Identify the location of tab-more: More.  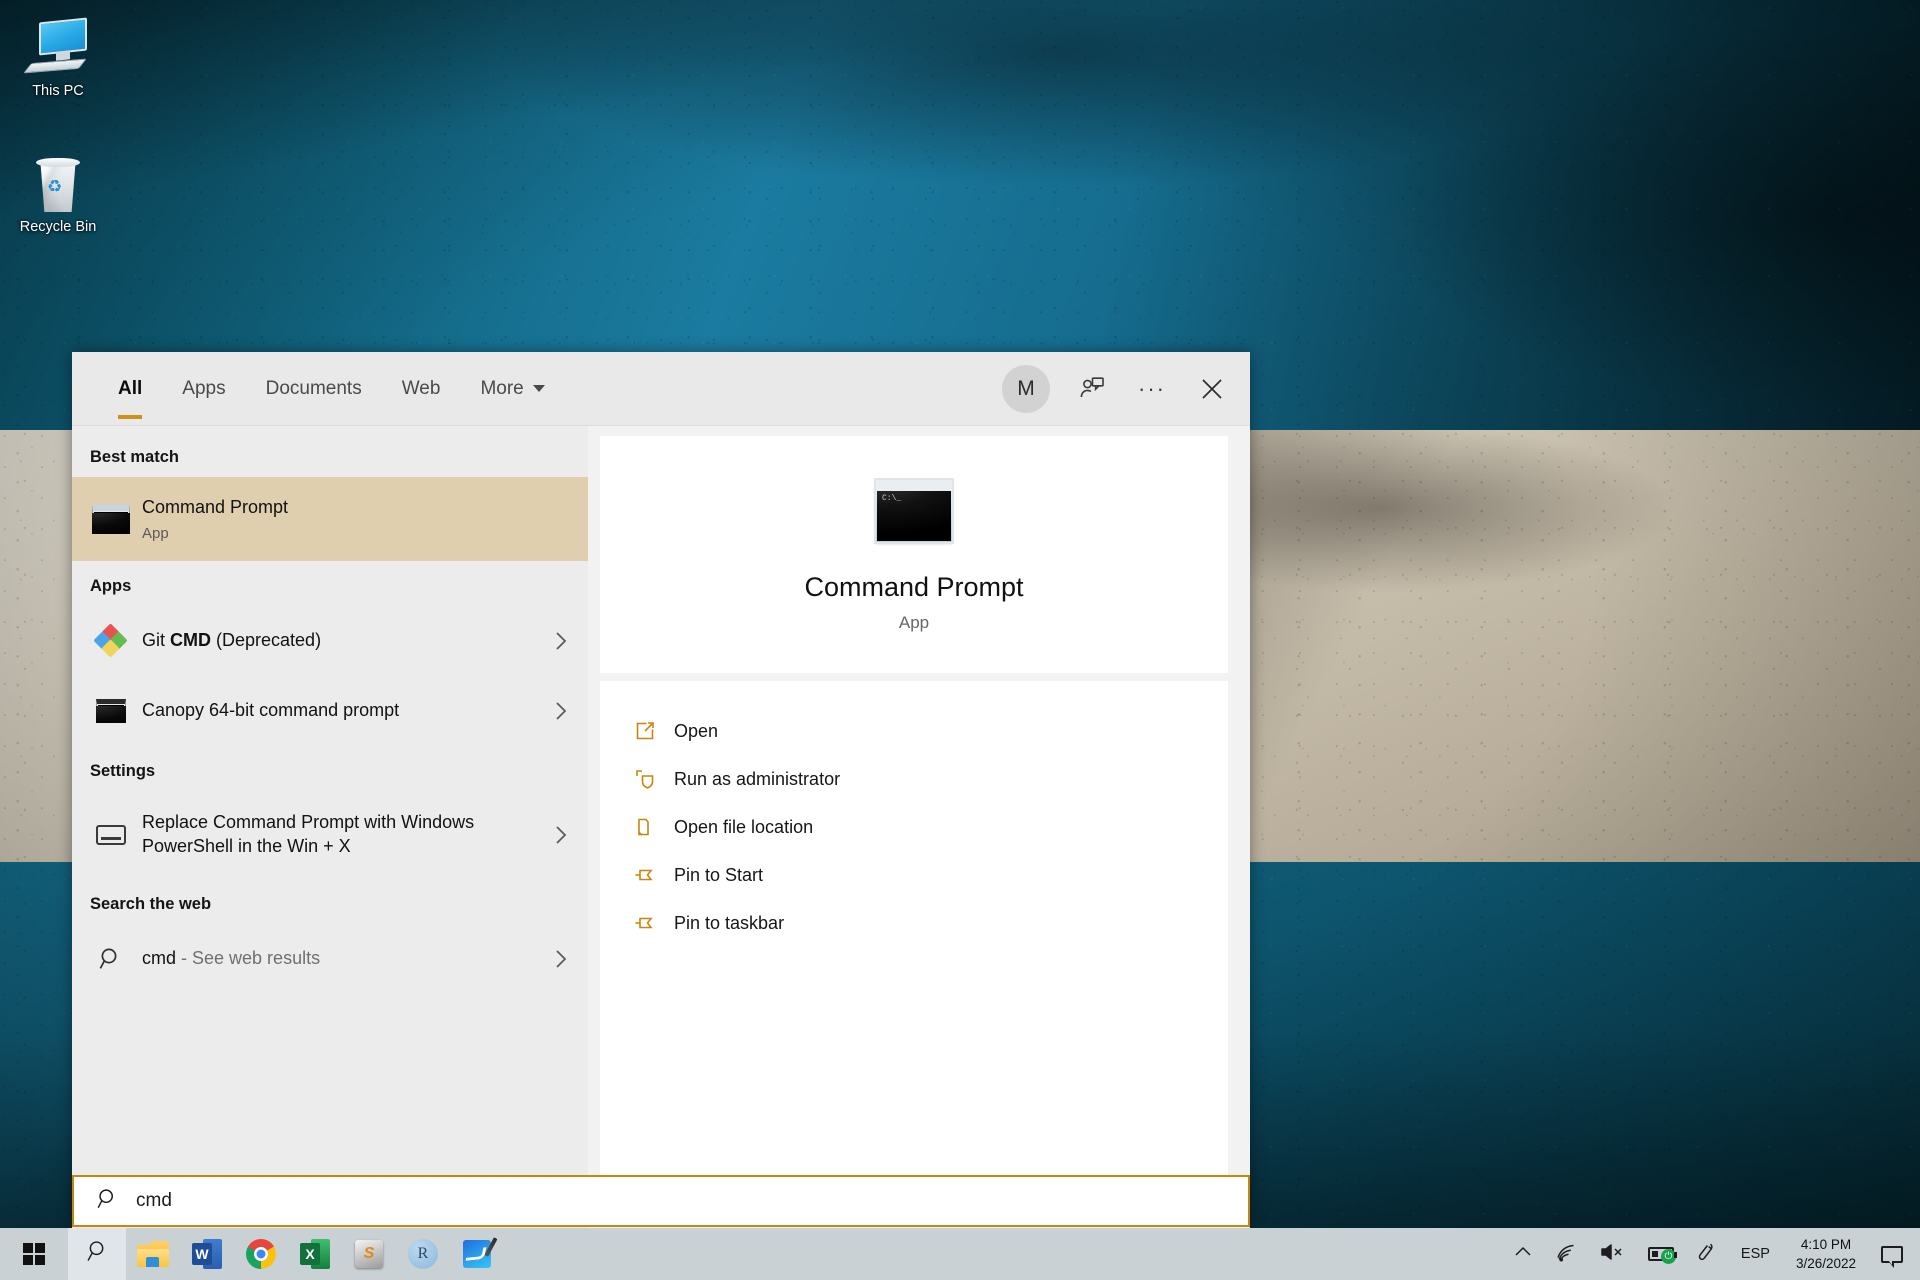
(512, 388).